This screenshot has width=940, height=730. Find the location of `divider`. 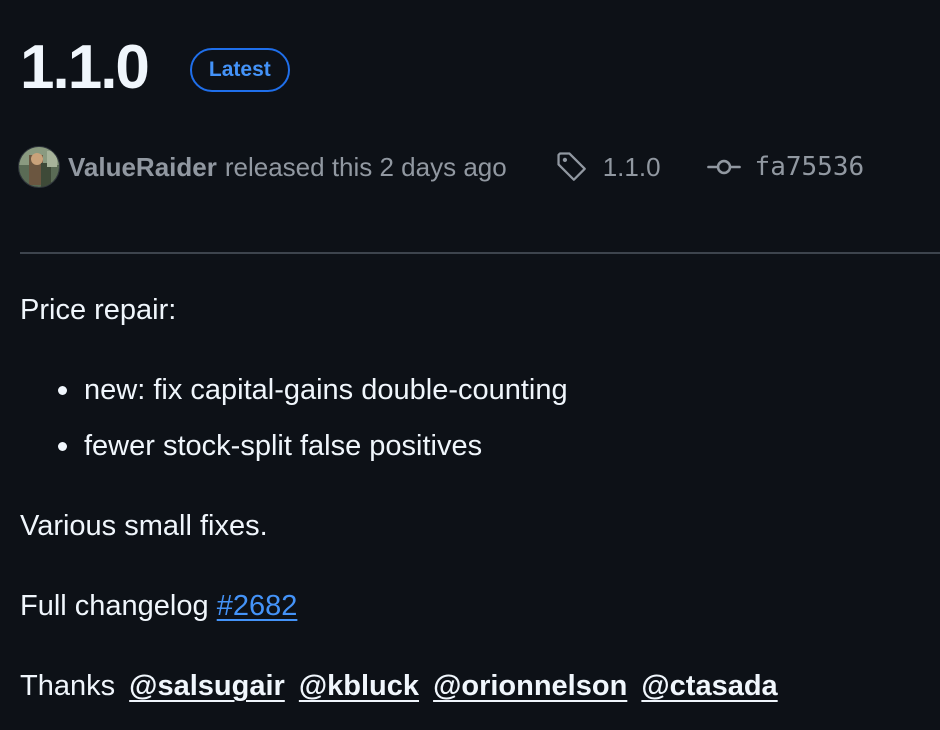

divider is located at coordinates (480, 253).